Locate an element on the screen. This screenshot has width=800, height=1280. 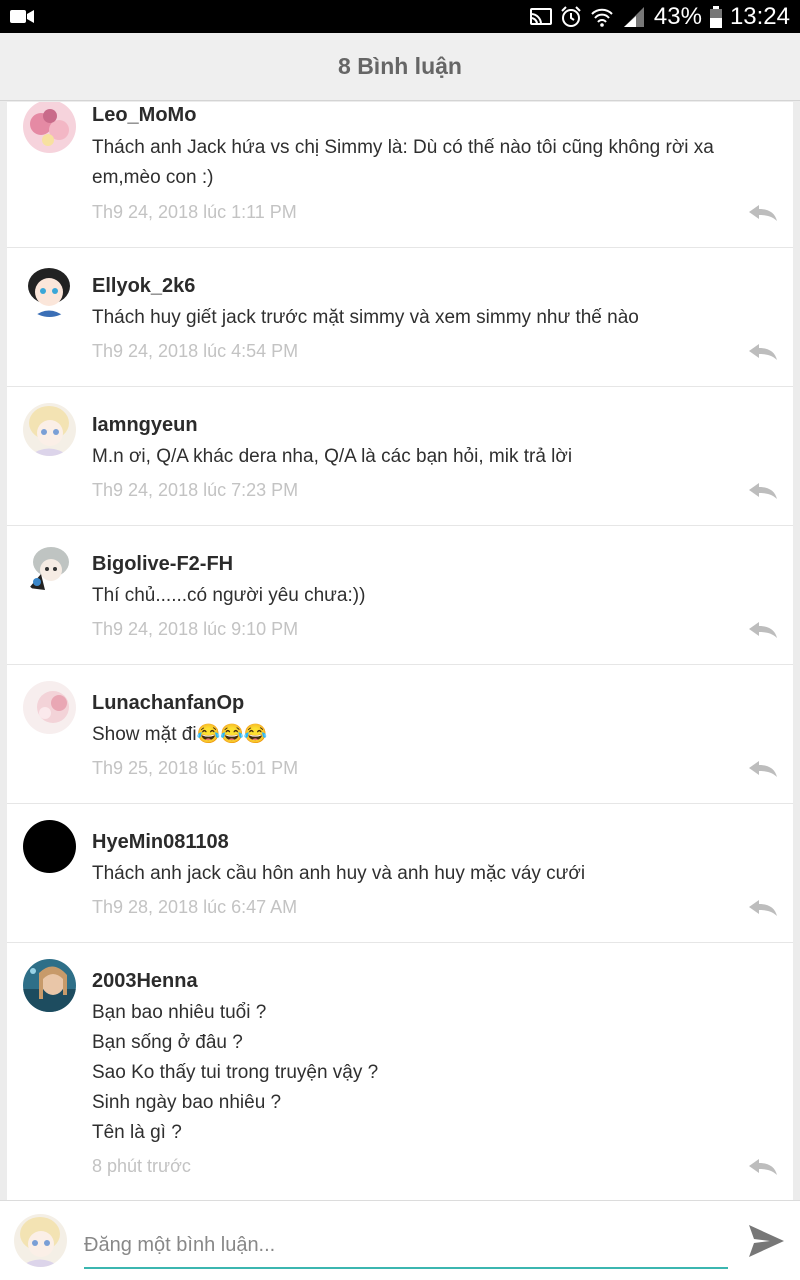
comment-username: HyeMin081108 is located at coordinates (160, 842).